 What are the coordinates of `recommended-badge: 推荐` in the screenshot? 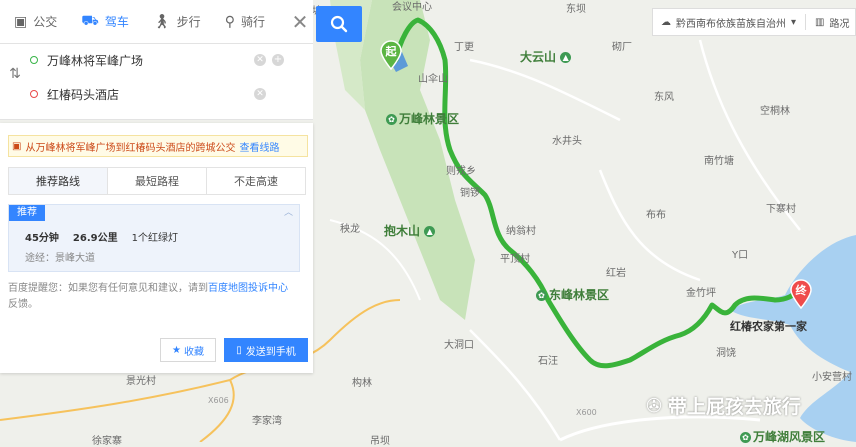 It's located at (27, 213).